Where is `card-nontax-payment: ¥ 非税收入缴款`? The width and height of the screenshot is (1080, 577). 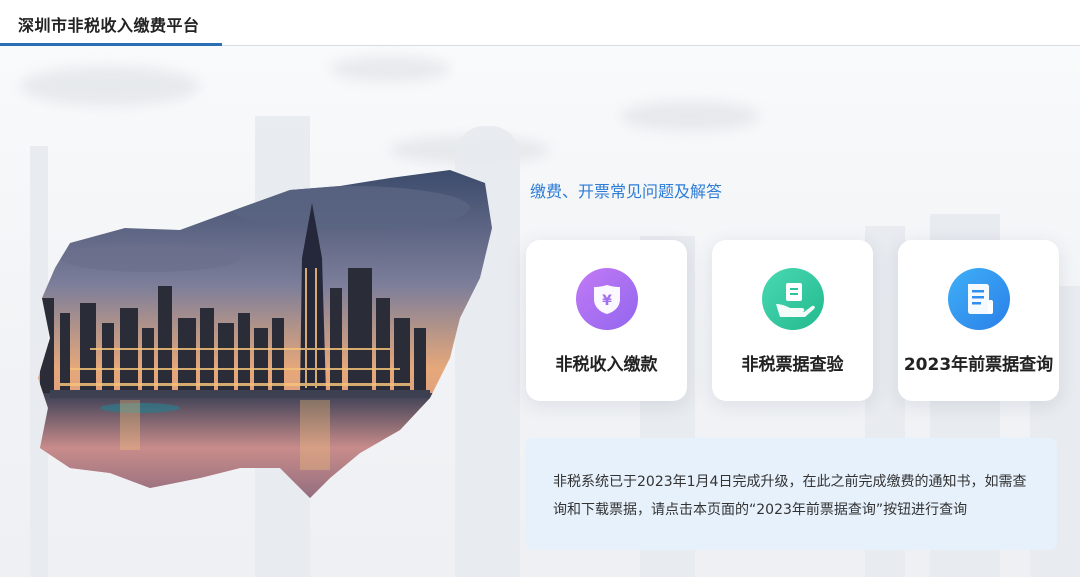 card-nontax-payment: ¥ 非税收入缴款 is located at coordinates (606, 320).